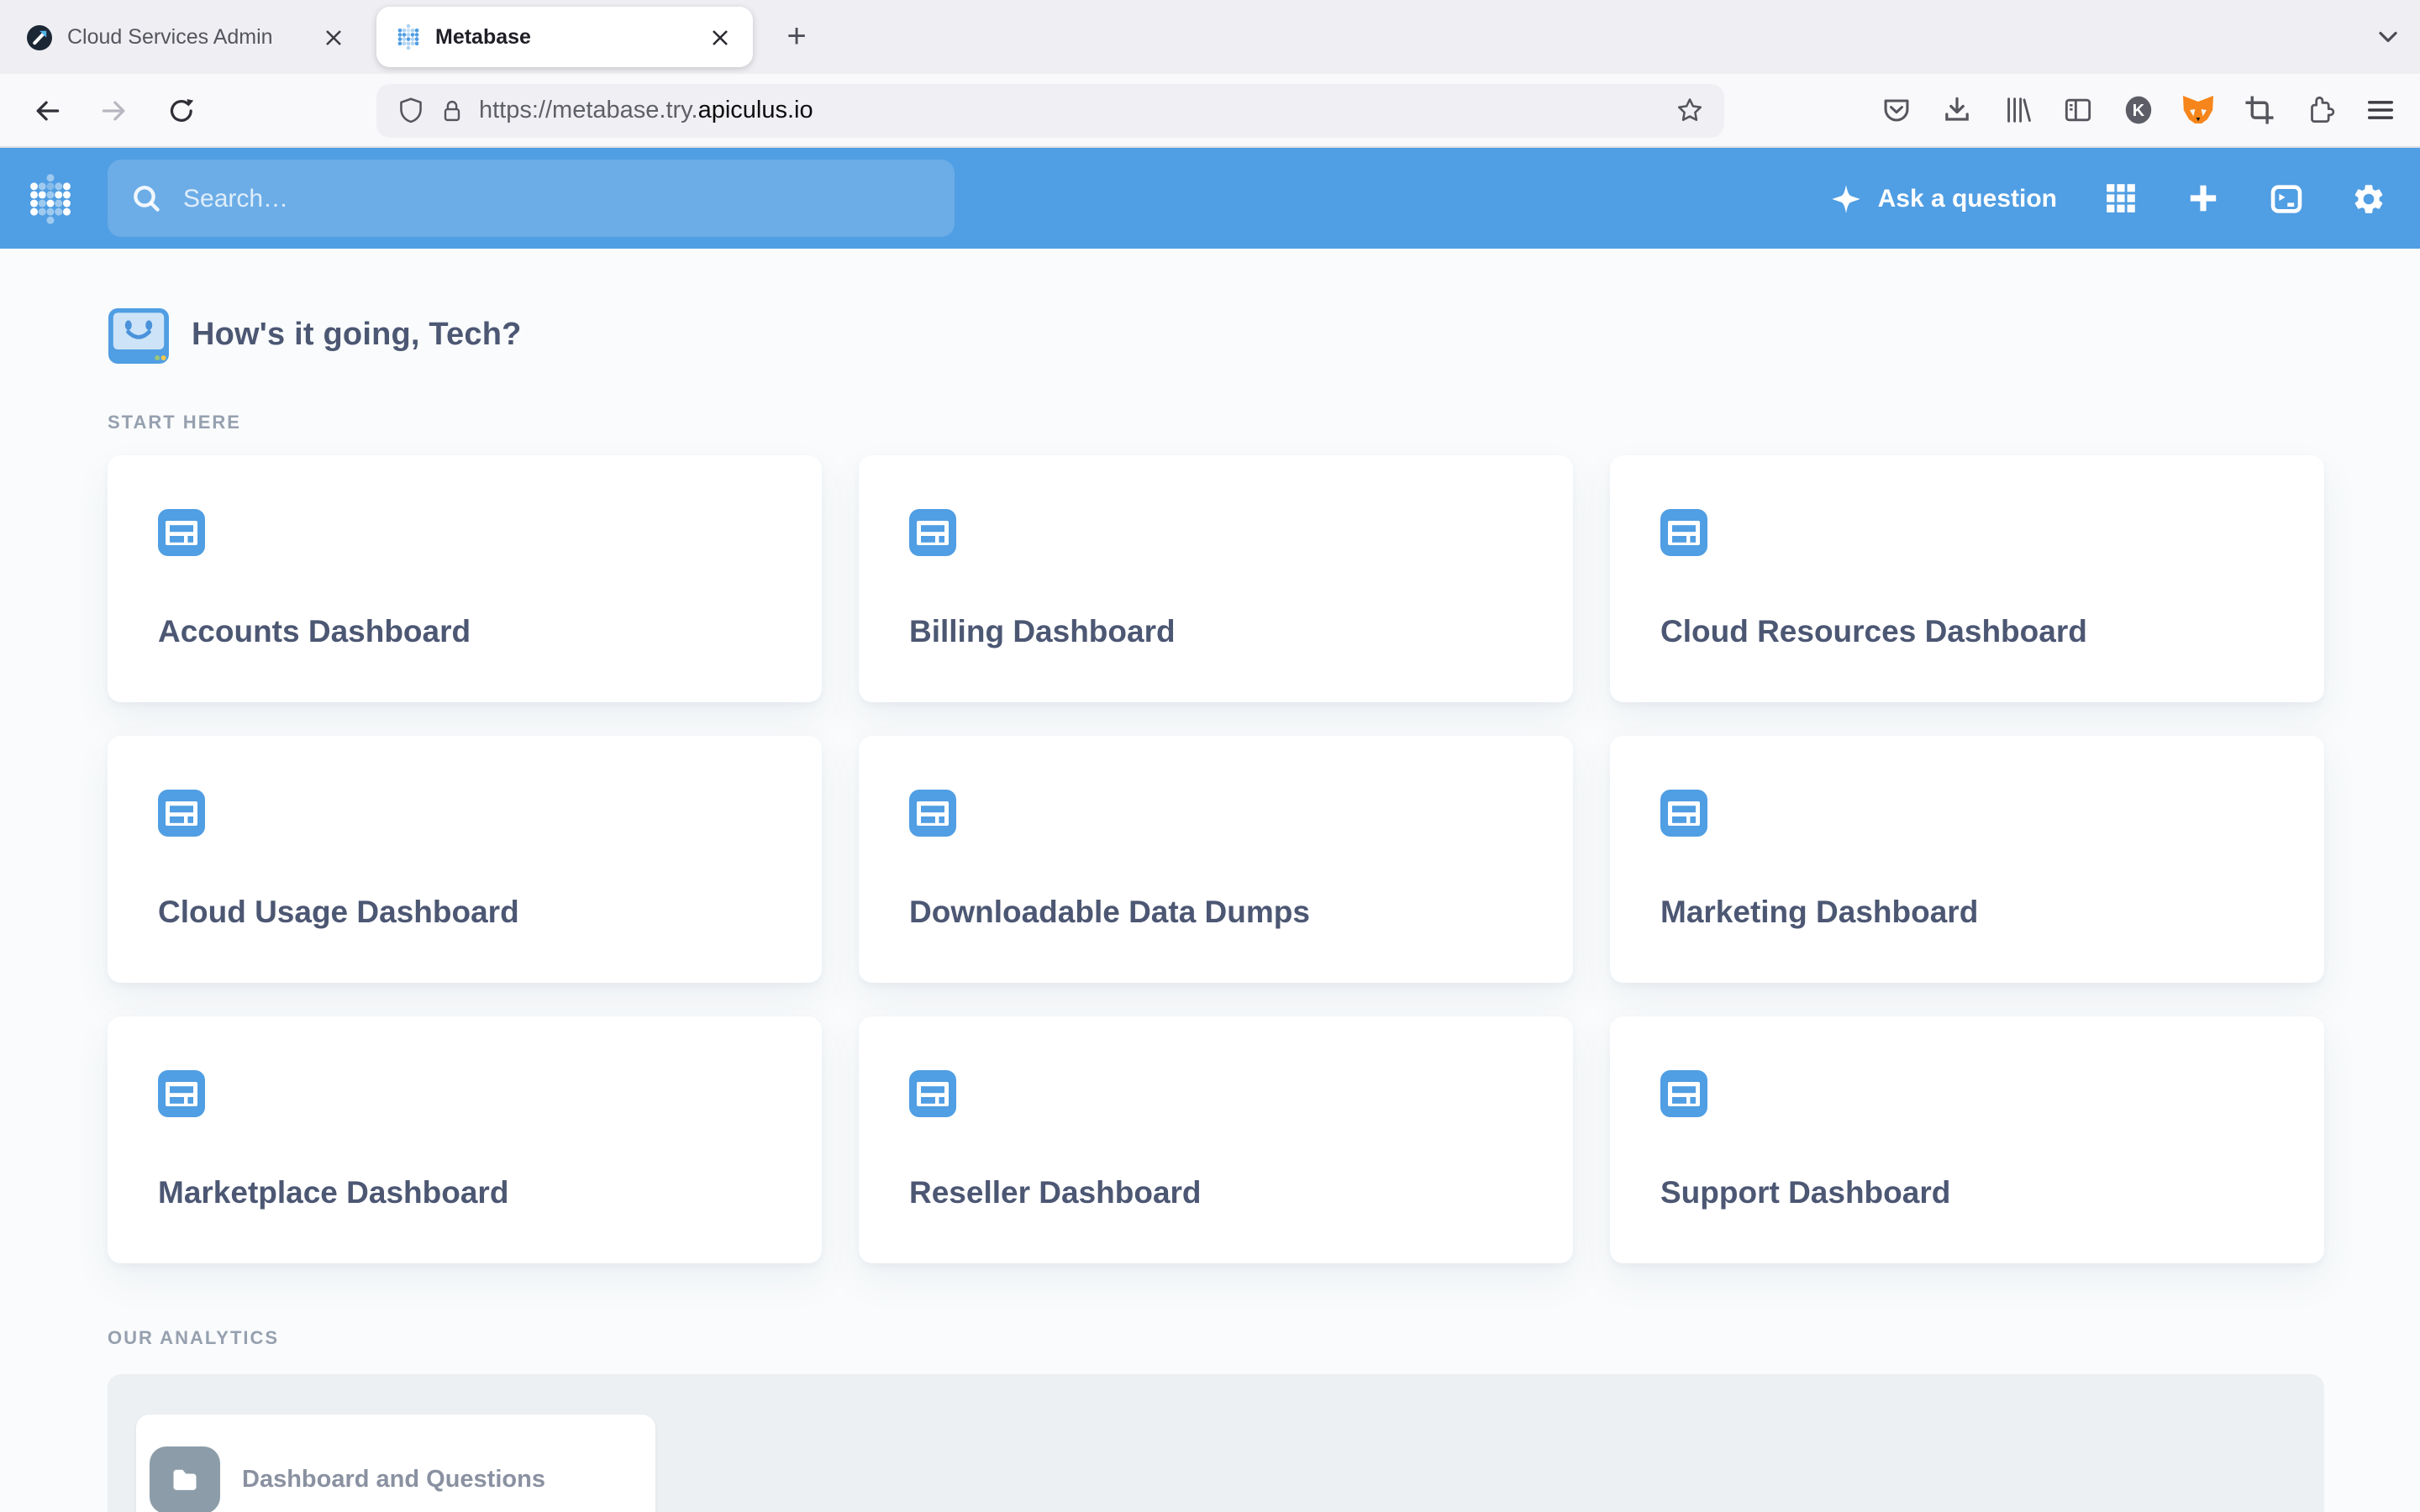 The height and width of the screenshot is (1512, 2420). What do you see at coordinates (1043, 630) in the screenshot?
I see `card-title: Billing Dashboard` at bounding box center [1043, 630].